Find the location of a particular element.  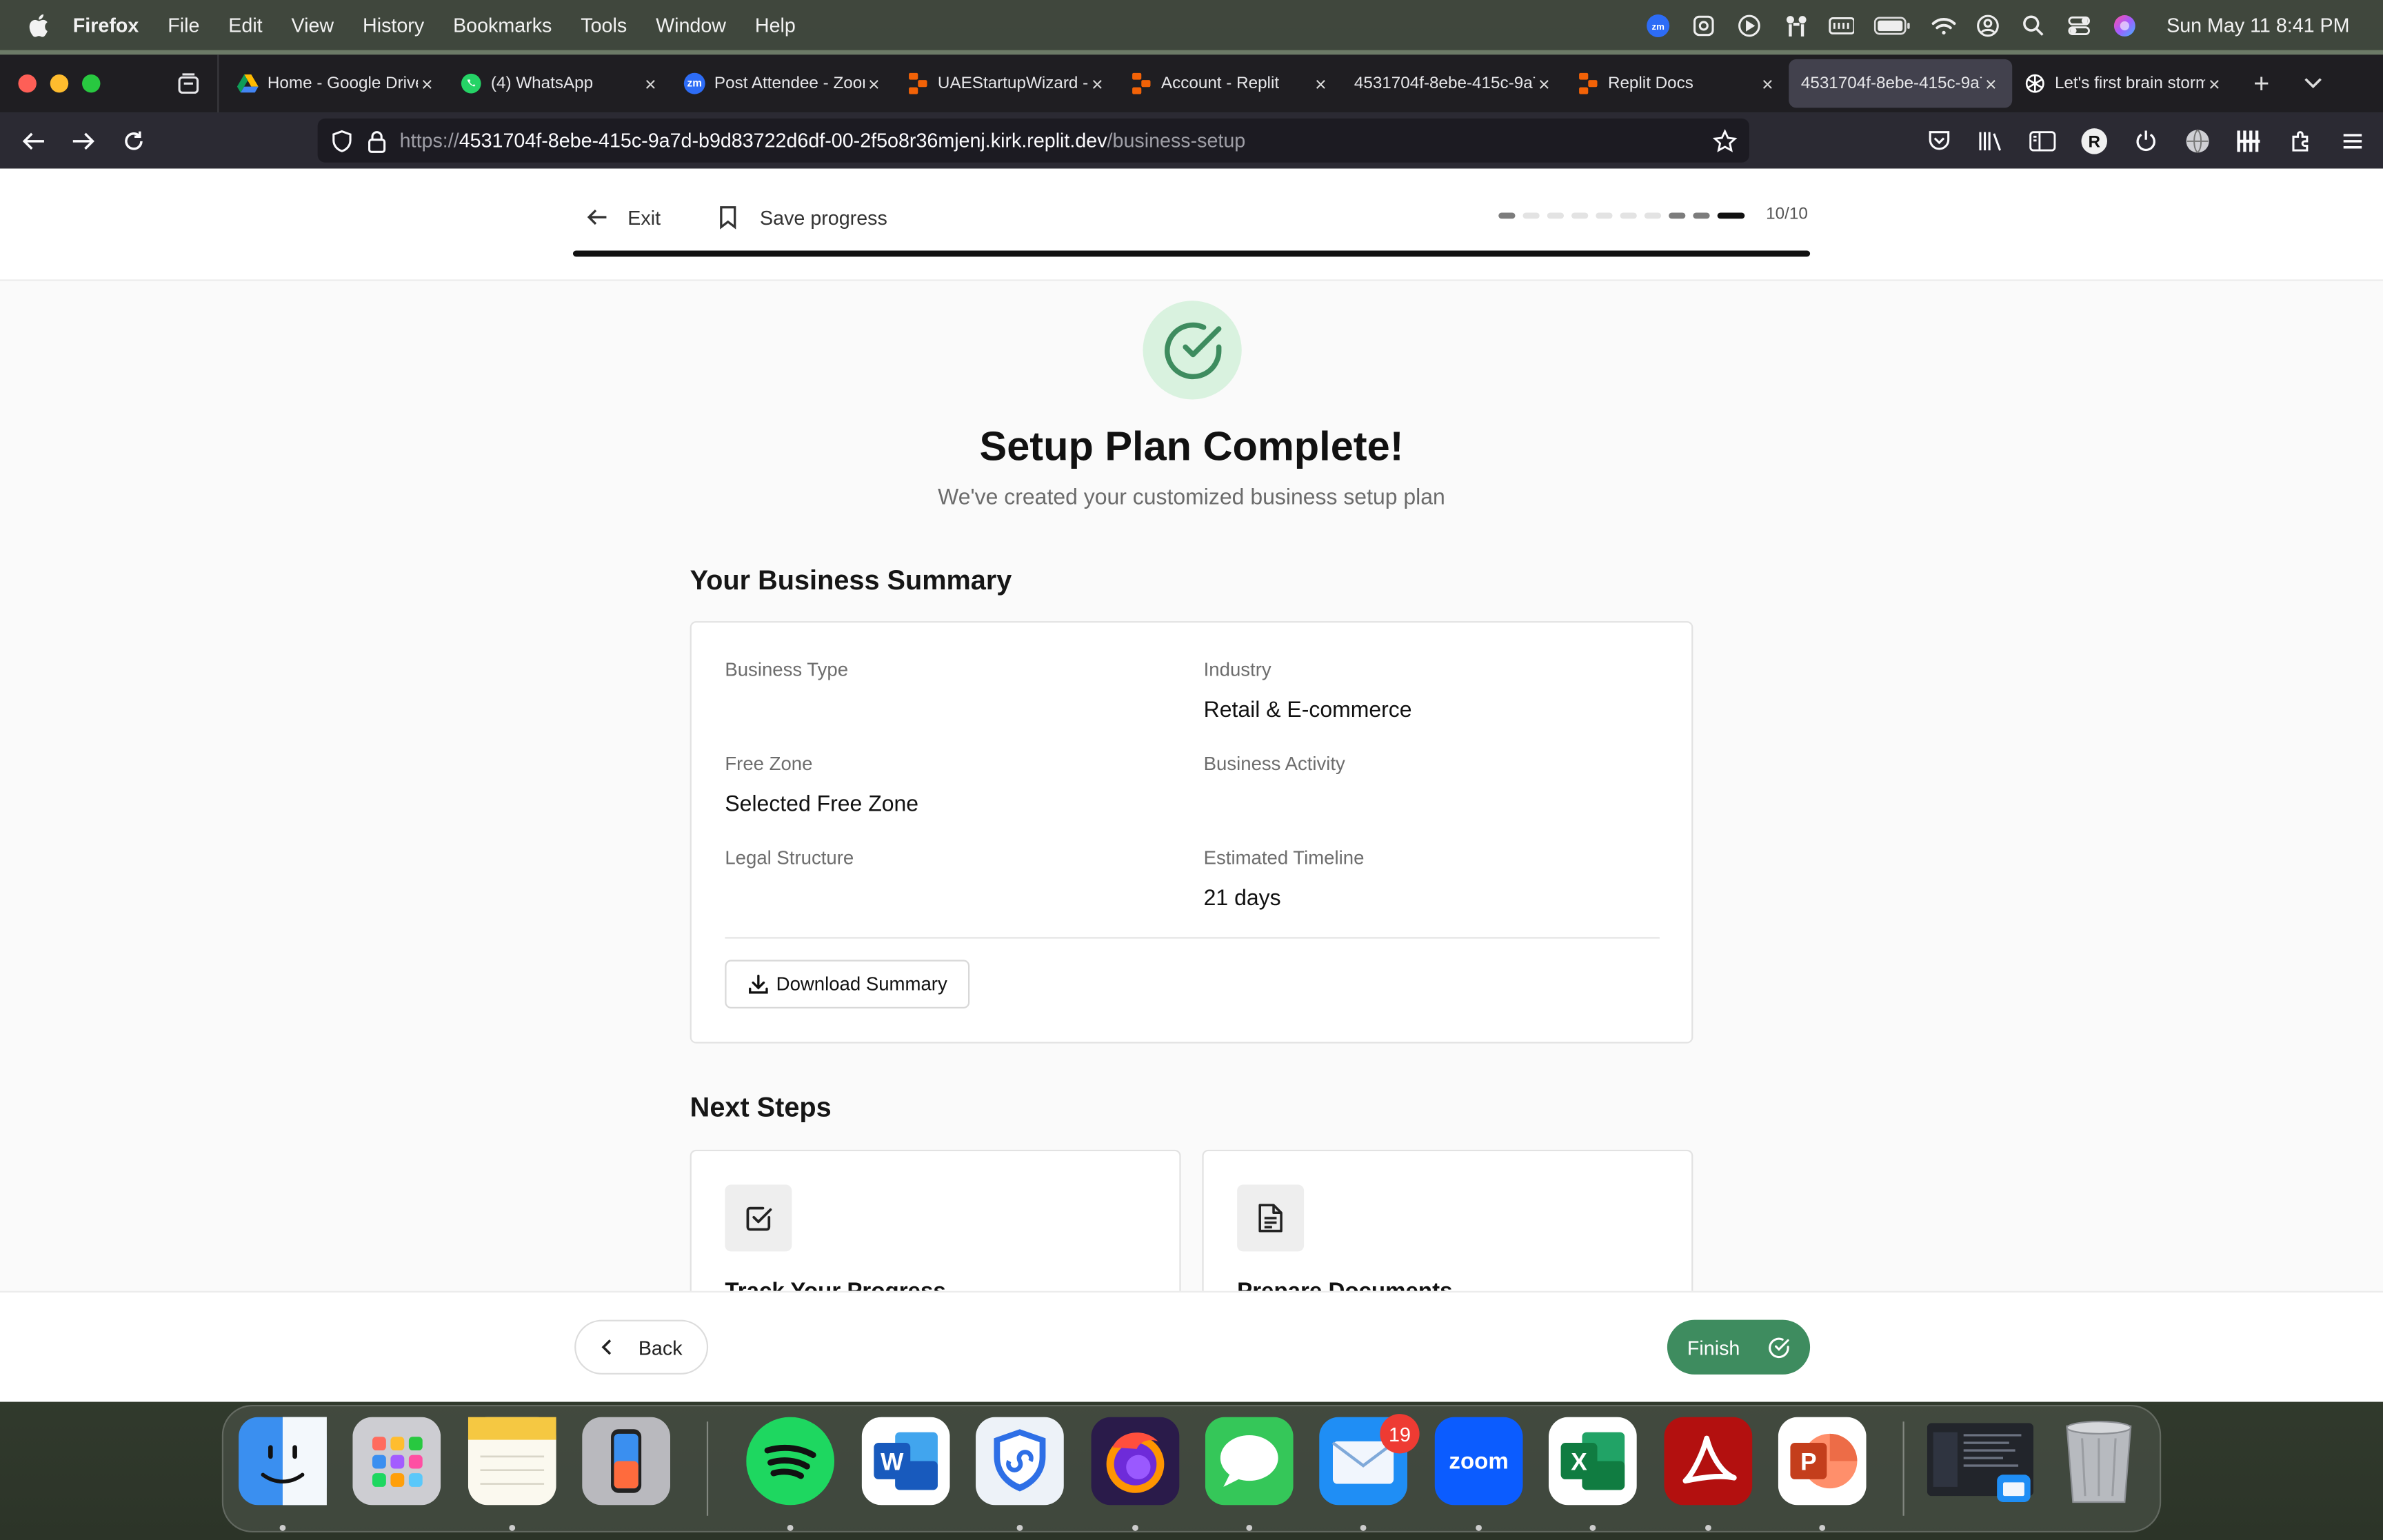

browser-tab: 4531704f-8ebe-415c-9a7d × is located at coordinates (1453, 84).